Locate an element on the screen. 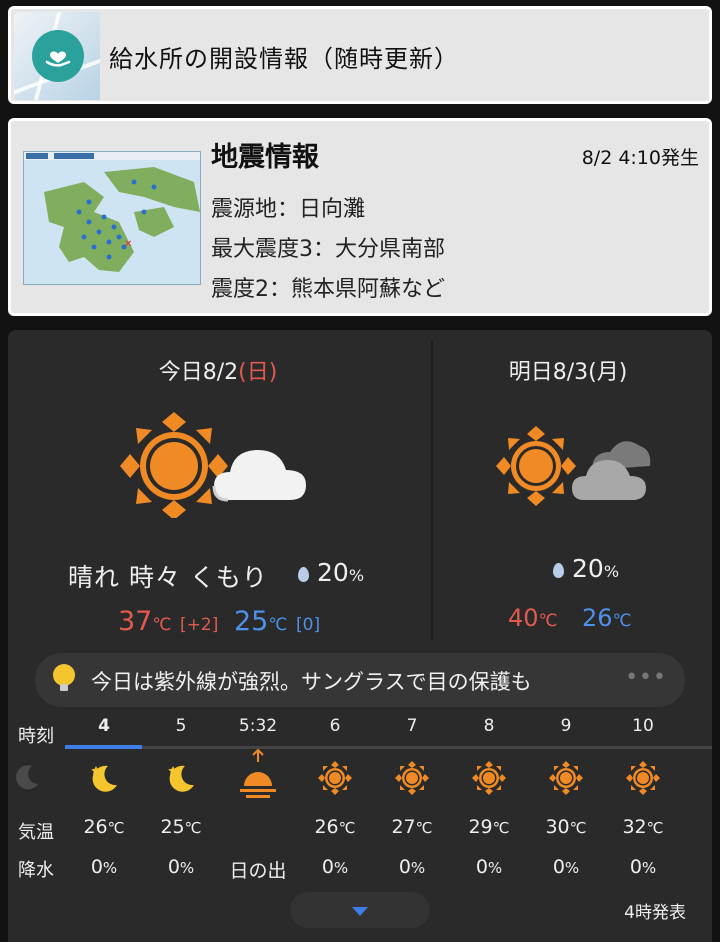 The image size is (720, 942). chevron-down-icon is located at coordinates (360, 911).